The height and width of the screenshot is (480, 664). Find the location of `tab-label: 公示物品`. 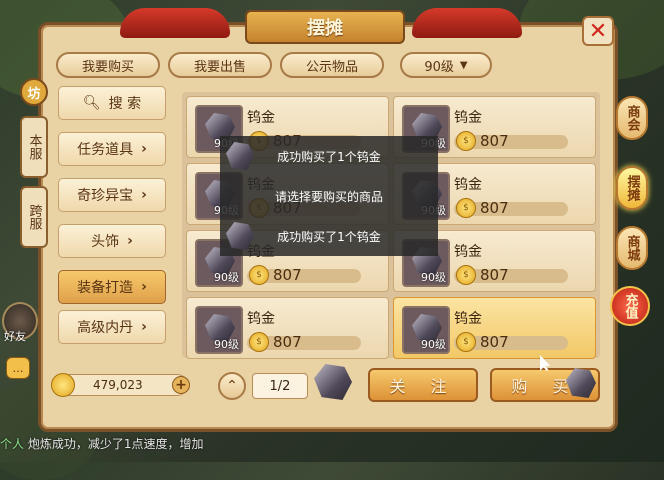

tab-label: 公示物品 is located at coordinates (331, 67).